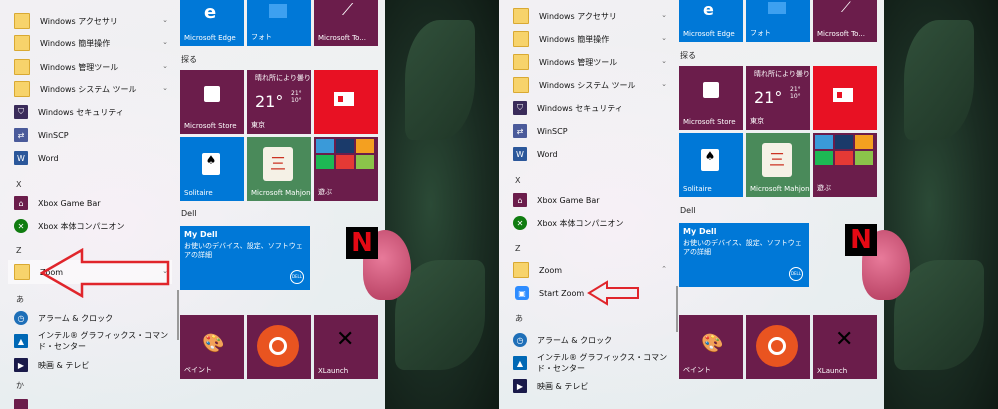 This screenshot has height=409, width=998. Describe the element at coordinates (21, 158) in the screenshot. I see `word-icon: W` at that location.